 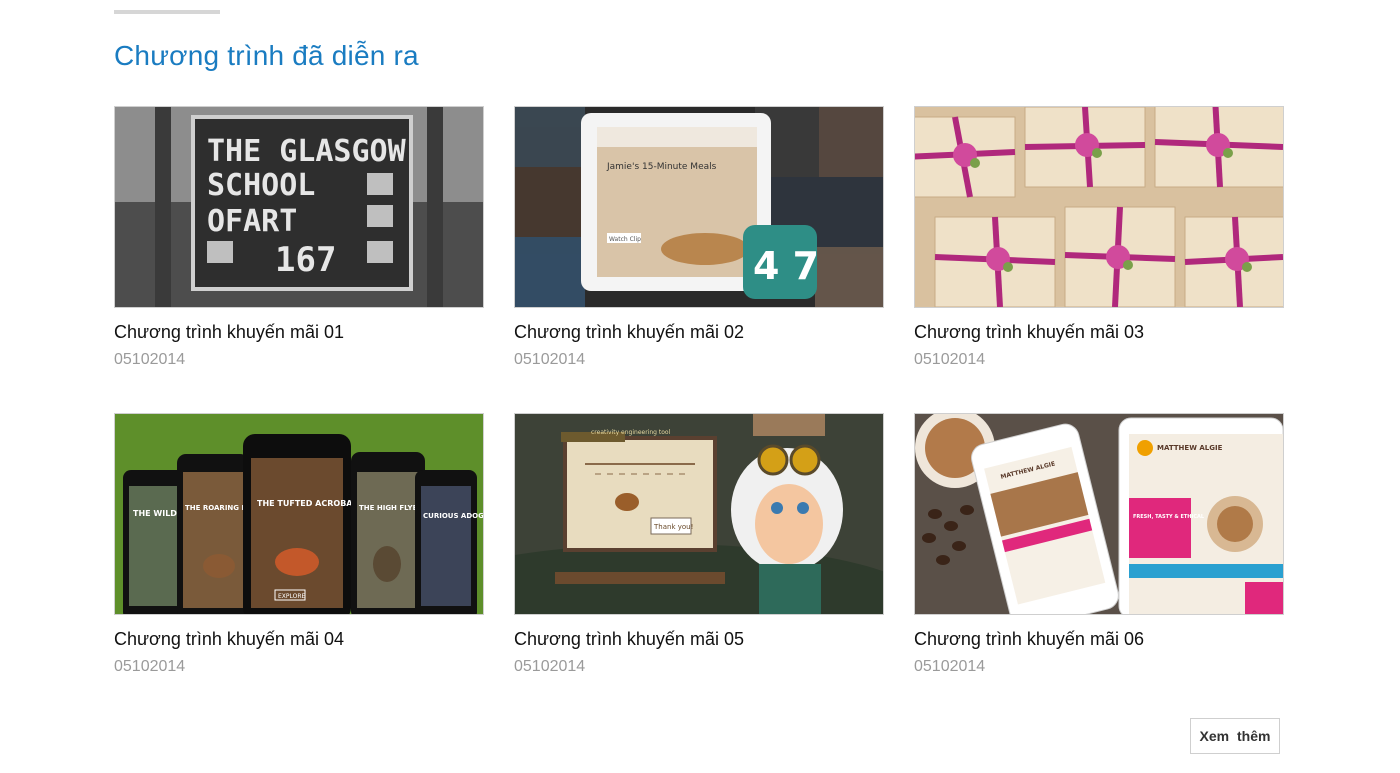 I want to click on promo-thumbnail-02: Jamie's 15-Minute Meals Watch Clip 4 7, so click(x=699, y=207).